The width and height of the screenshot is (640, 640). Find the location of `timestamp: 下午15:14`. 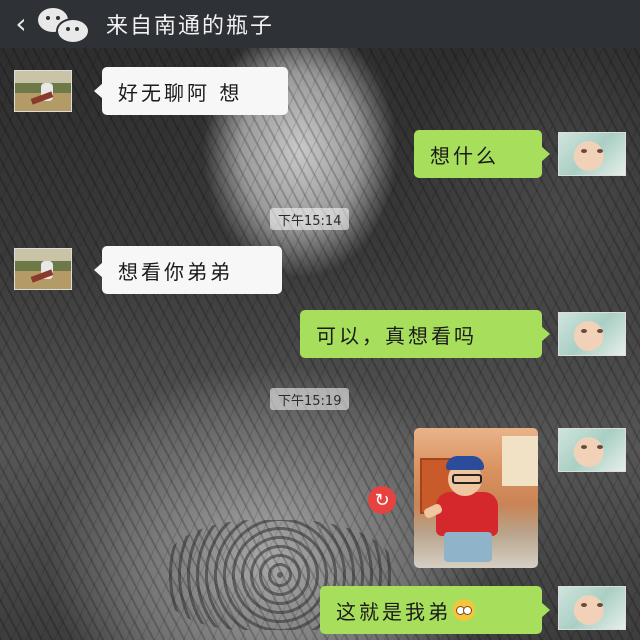

timestamp: 下午15:14 is located at coordinates (310, 219).